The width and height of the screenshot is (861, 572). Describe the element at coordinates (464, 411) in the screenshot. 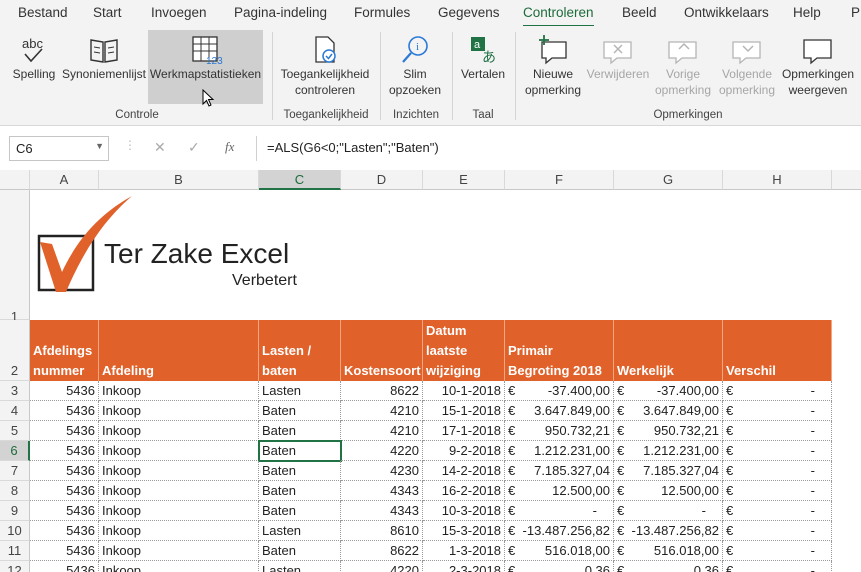

I see `cell-datum: 15-1-2018` at that location.